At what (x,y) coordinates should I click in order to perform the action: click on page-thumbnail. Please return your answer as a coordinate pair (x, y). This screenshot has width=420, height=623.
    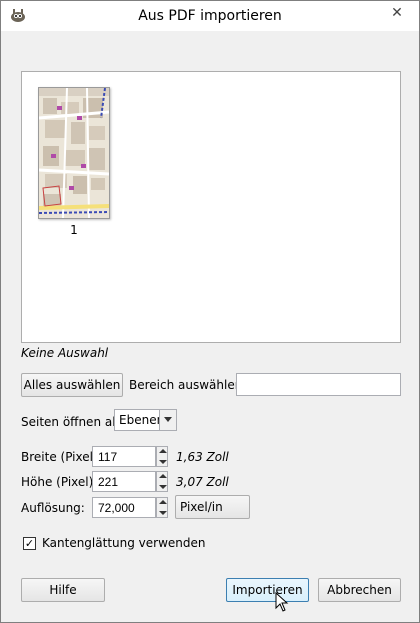
    Looking at the image, I should click on (74, 153).